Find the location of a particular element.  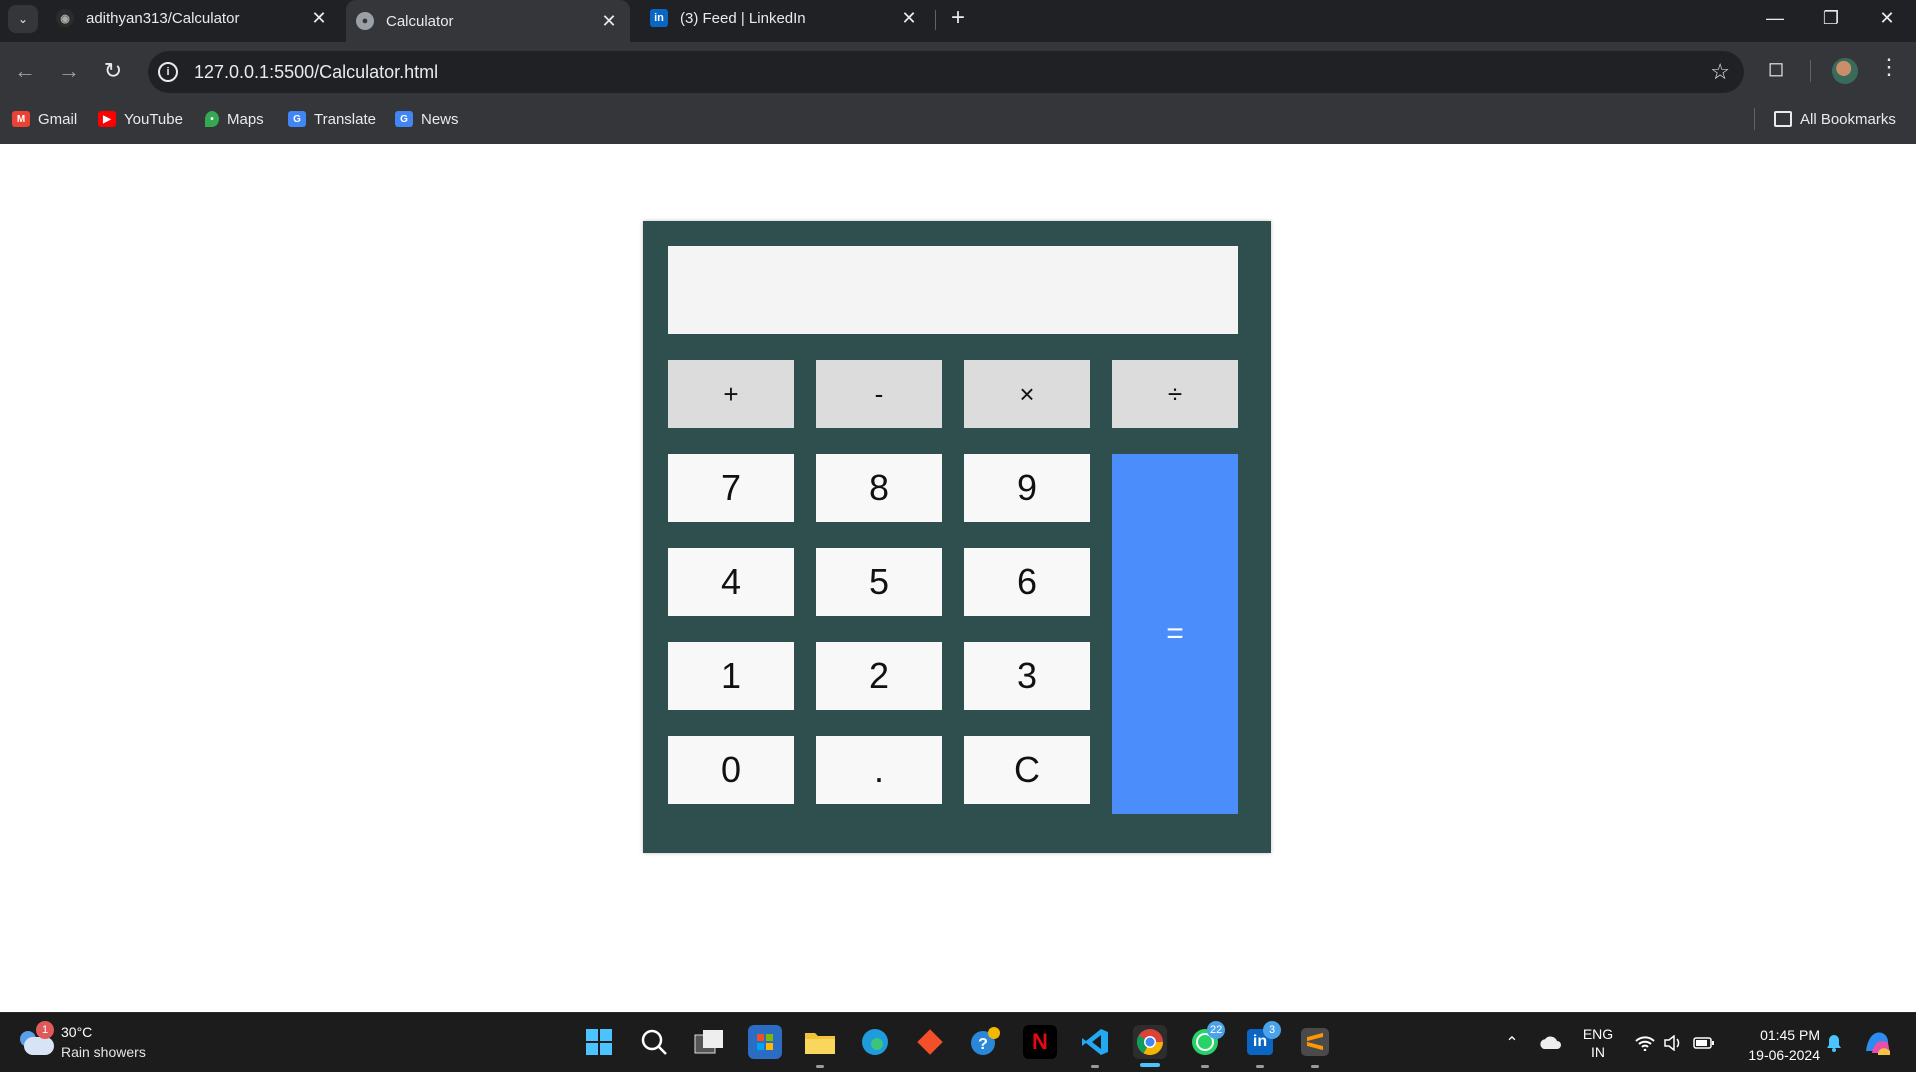

whatsapp-badge: 22 is located at coordinates (1216, 1030).